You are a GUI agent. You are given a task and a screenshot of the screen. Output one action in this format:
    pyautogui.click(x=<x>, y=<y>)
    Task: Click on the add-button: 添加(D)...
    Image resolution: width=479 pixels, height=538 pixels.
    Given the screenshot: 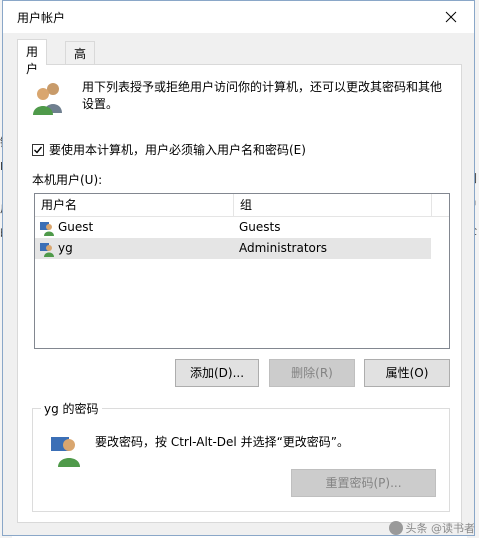 What is the action you would take?
    pyautogui.click(x=217, y=373)
    